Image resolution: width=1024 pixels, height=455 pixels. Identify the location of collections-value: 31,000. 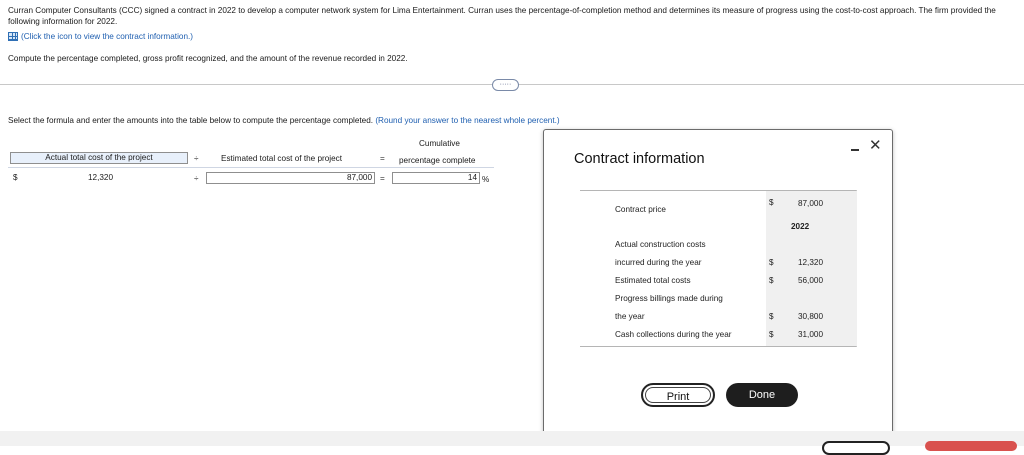
(810, 334).